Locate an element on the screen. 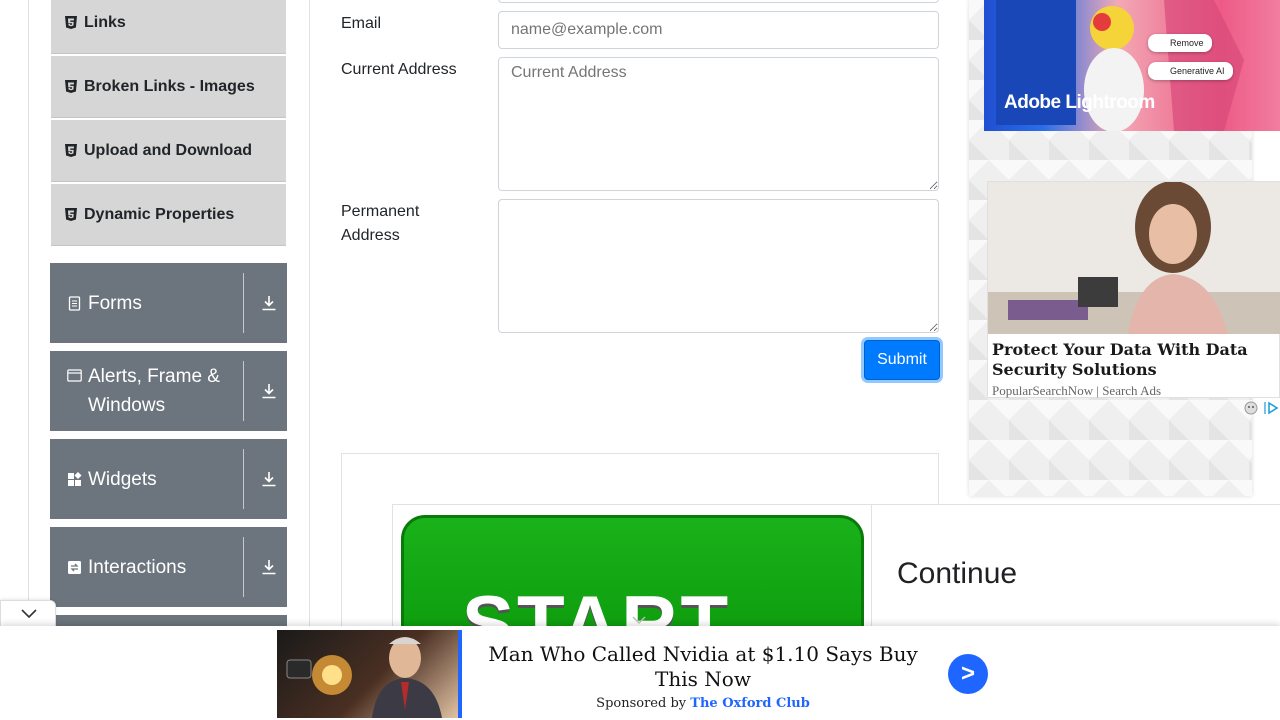 This screenshot has height=720, width=1280. current-address-label: Current Address is located at coordinates (399, 69).